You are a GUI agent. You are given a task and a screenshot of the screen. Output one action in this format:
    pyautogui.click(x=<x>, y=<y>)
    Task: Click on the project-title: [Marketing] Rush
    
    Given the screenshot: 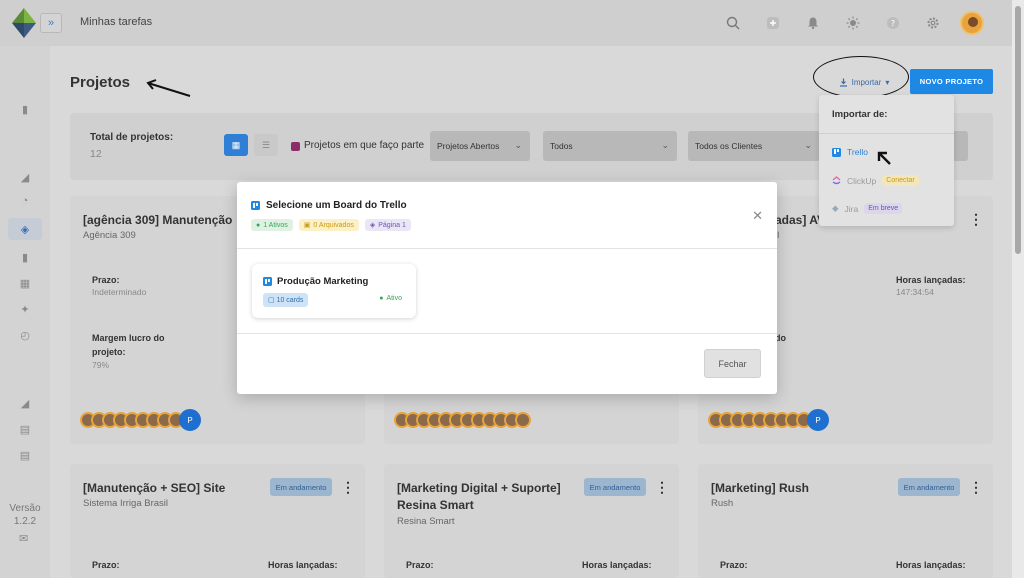 What is the action you would take?
    pyautogui.click(x=760, y=488)
    